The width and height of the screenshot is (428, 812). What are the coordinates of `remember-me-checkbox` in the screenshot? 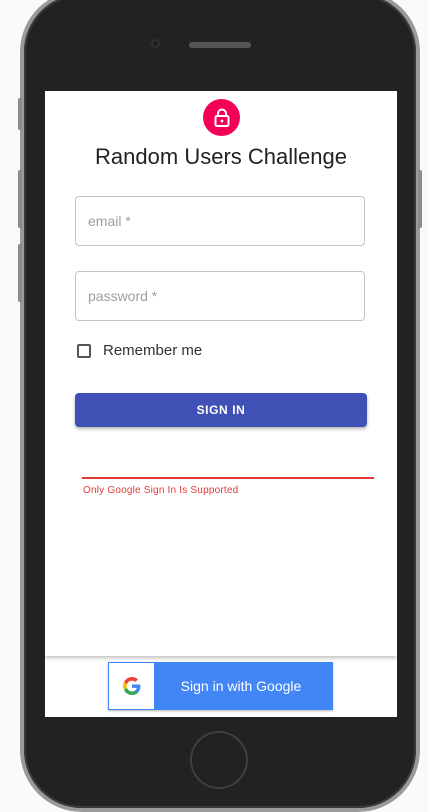 It's located at (84, 350).